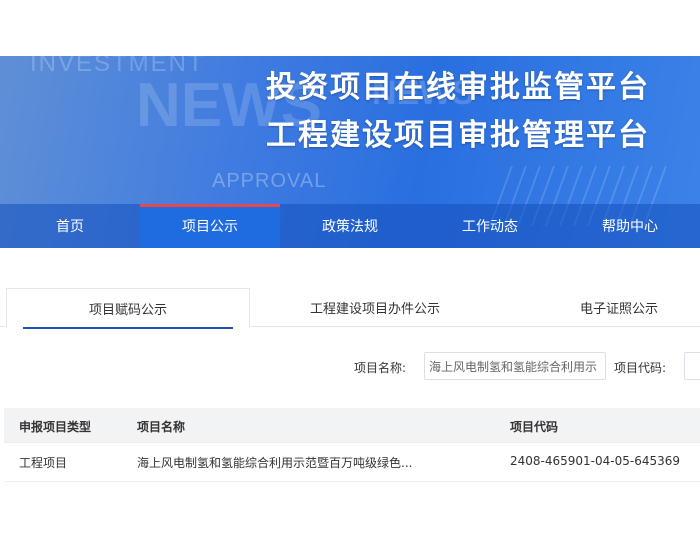 The width and height of the screenshot is (700, 550). I want to click on nav-item-news: 工作动态, so click(490, 226).